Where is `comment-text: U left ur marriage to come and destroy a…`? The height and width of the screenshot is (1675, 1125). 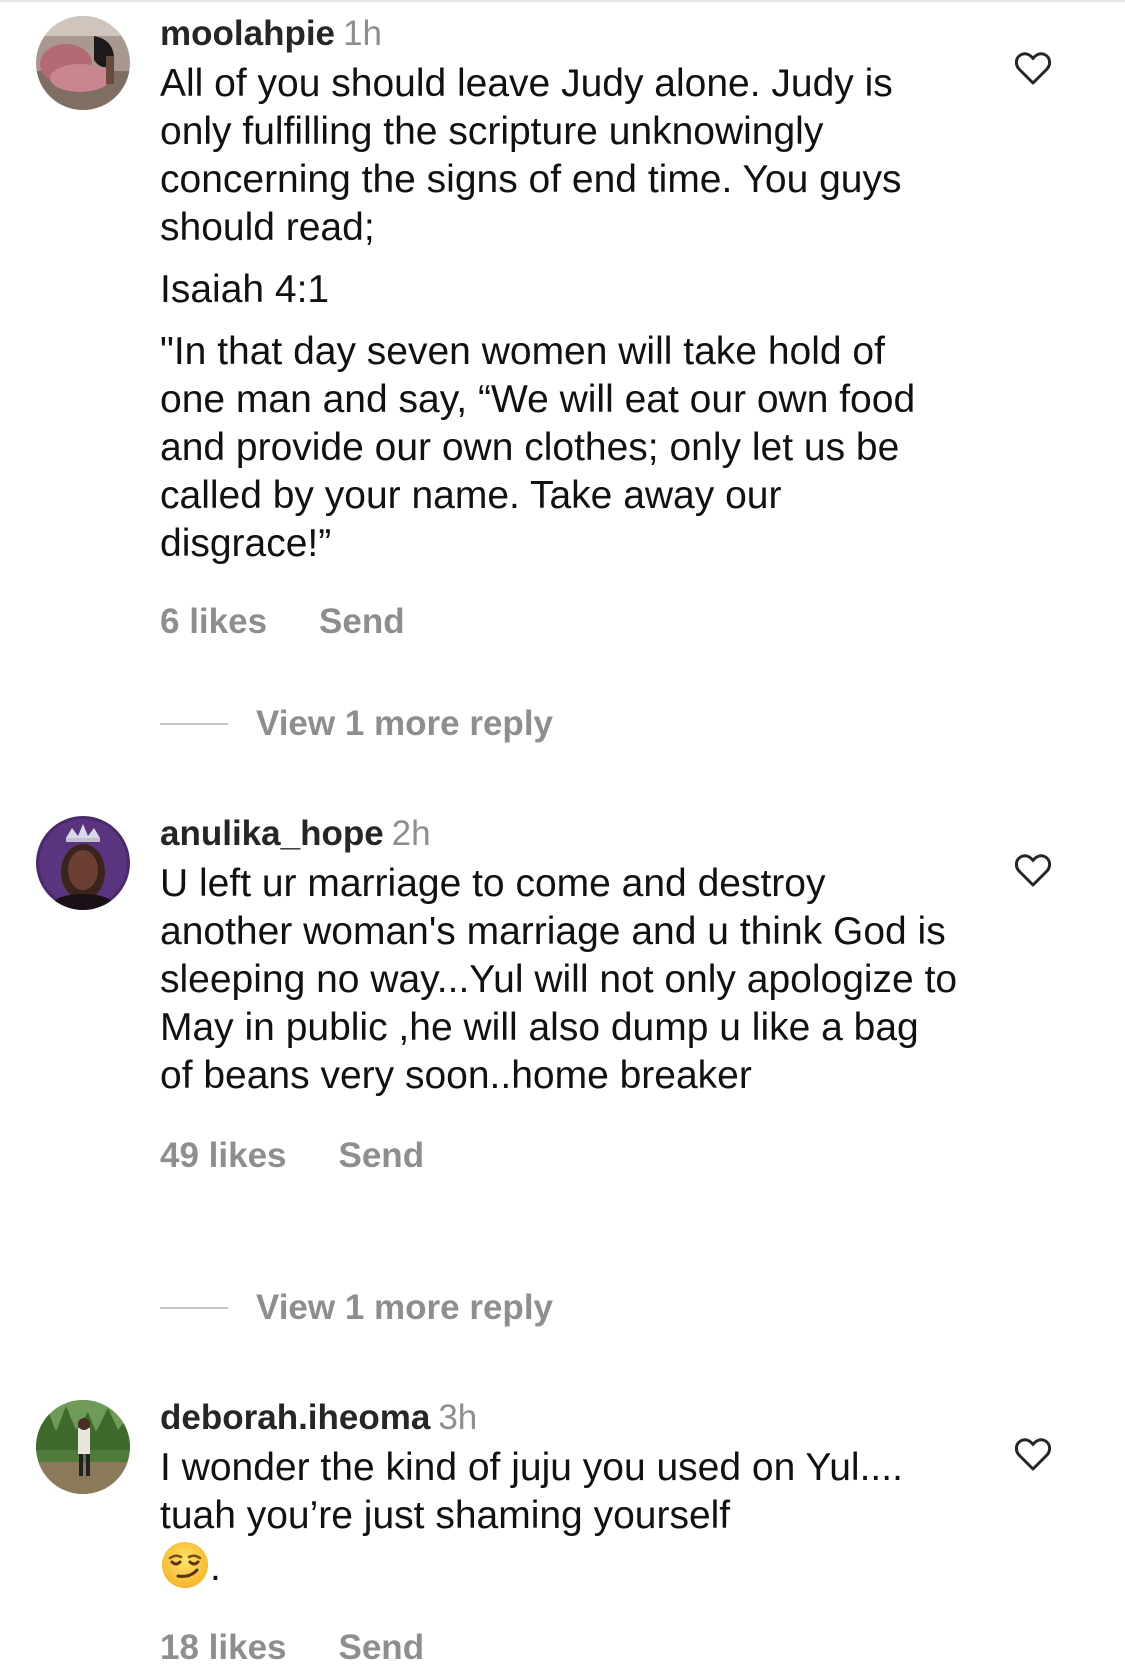
comment-text: U left ur marriage to come and destroy a… is located at coordinates (559, 979).